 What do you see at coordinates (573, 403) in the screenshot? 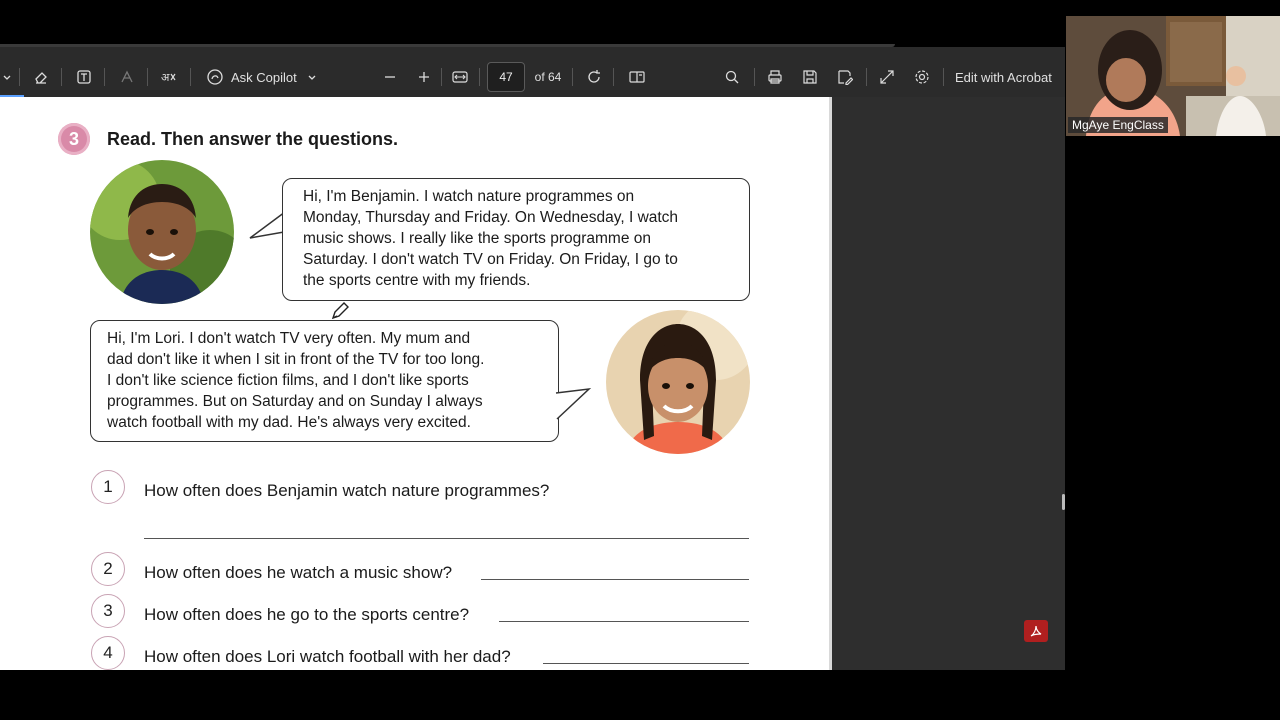
I see `lori-bubble-tail` at bounding box center [573, 403].